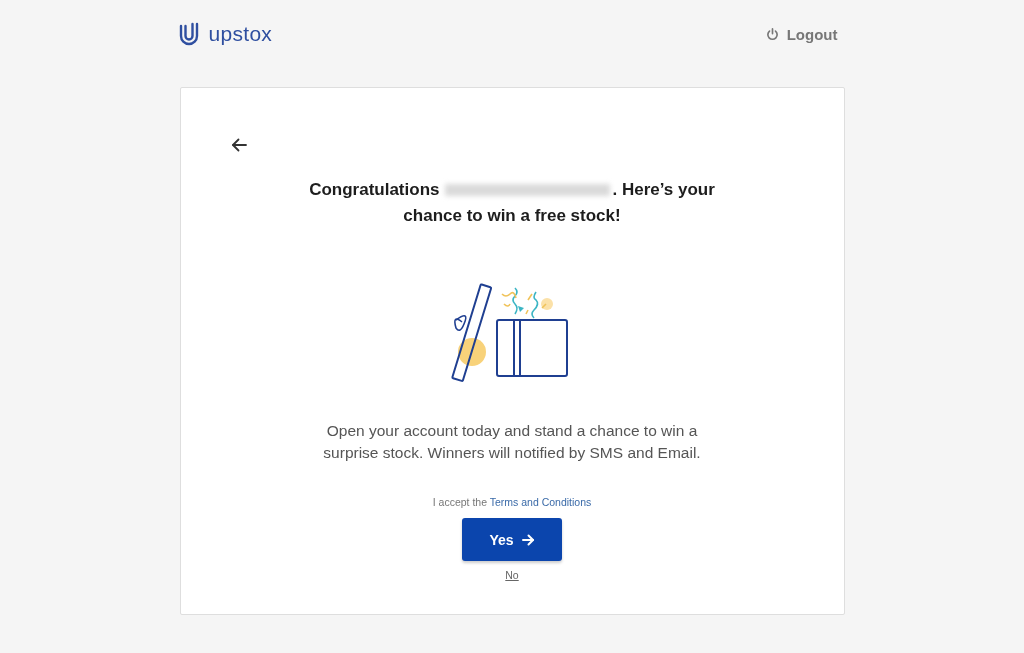 This screenshot has width=1024, height=653. I want to click on terms-text: I accept the Terms and Conditions, so click(512, 502).